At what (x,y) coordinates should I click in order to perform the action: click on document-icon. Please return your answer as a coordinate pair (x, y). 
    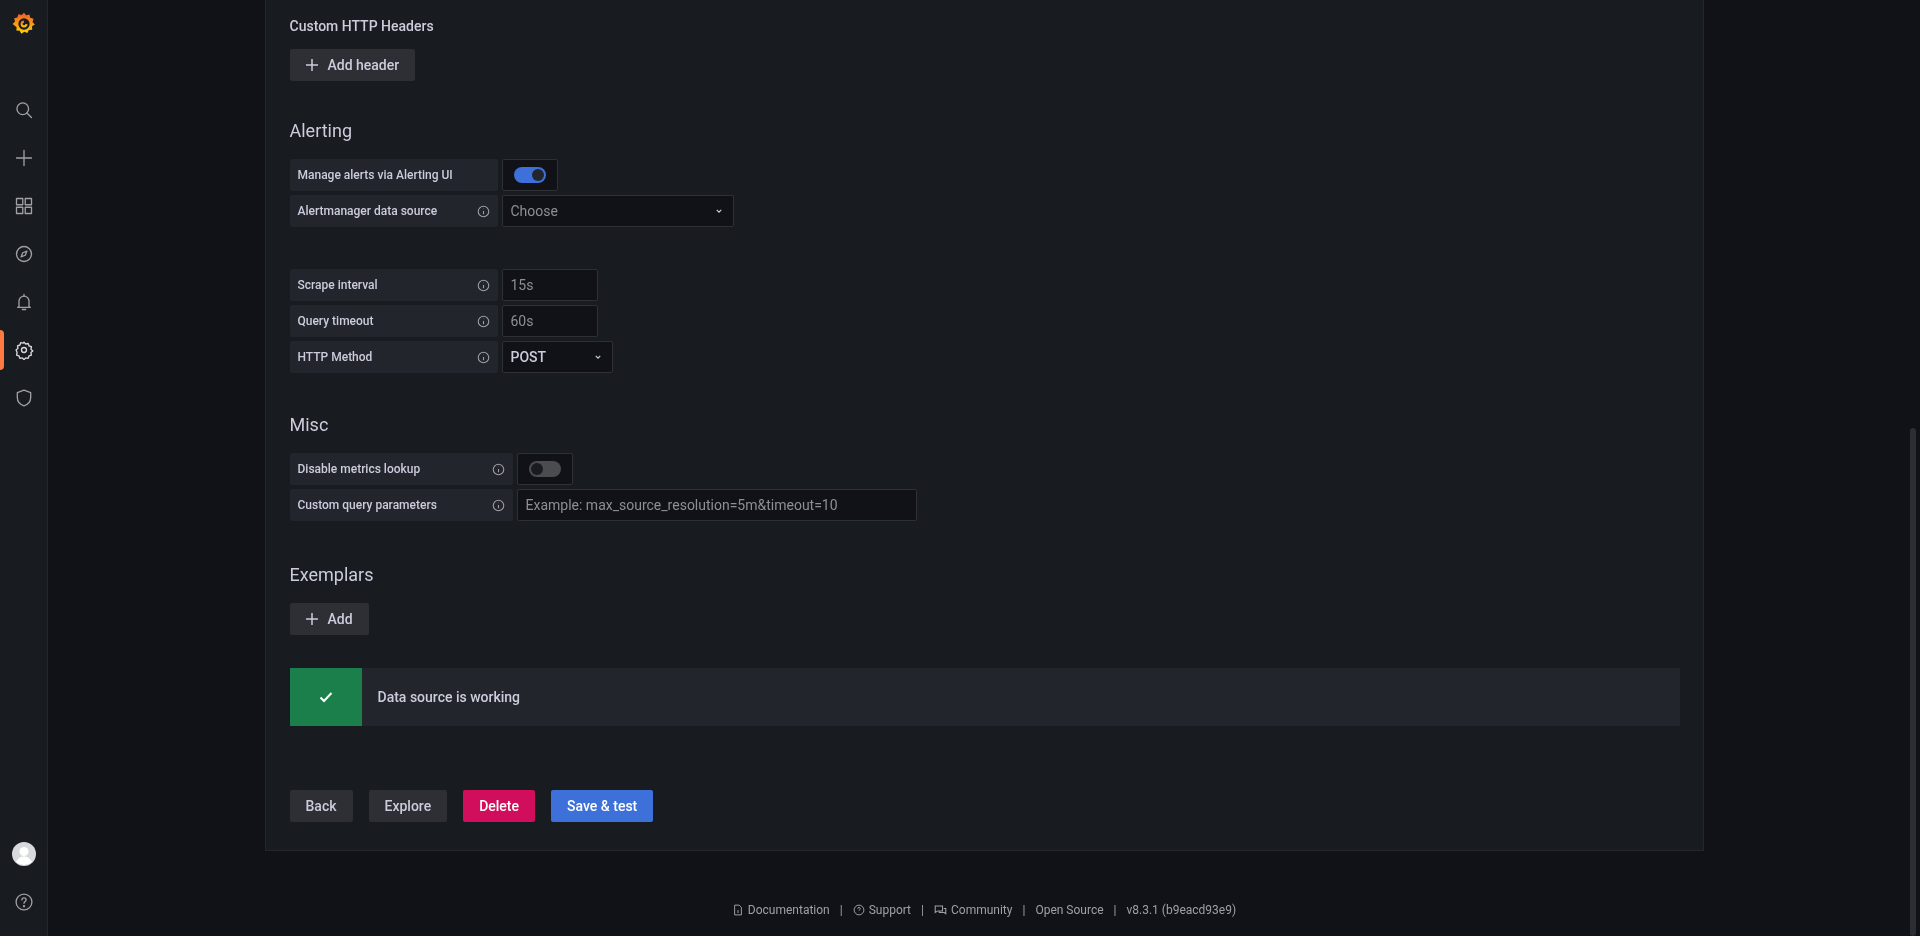
    Looking at the image, I should click on (737, 910).